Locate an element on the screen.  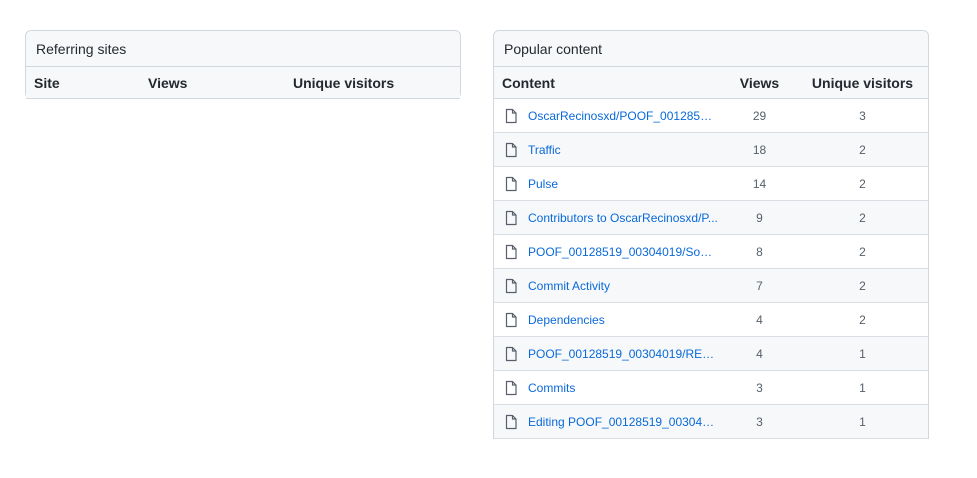
content-link: Dependencies is located at coordinates (566, 320).